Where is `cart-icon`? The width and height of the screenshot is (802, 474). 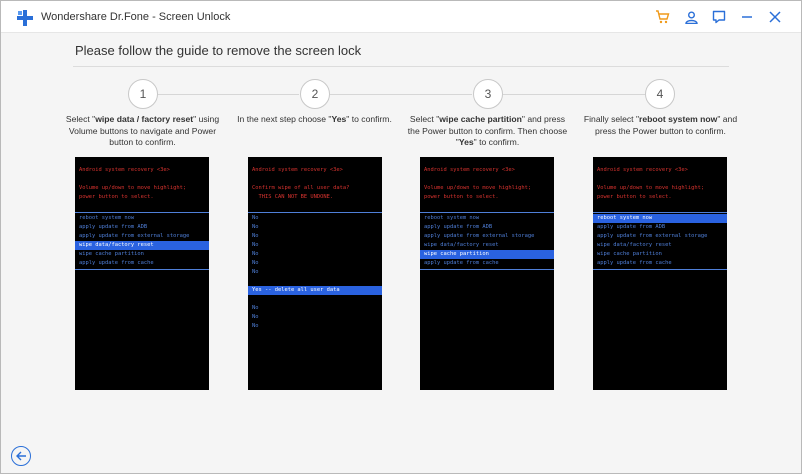
cart-icon is located at coordinates (662, 17).